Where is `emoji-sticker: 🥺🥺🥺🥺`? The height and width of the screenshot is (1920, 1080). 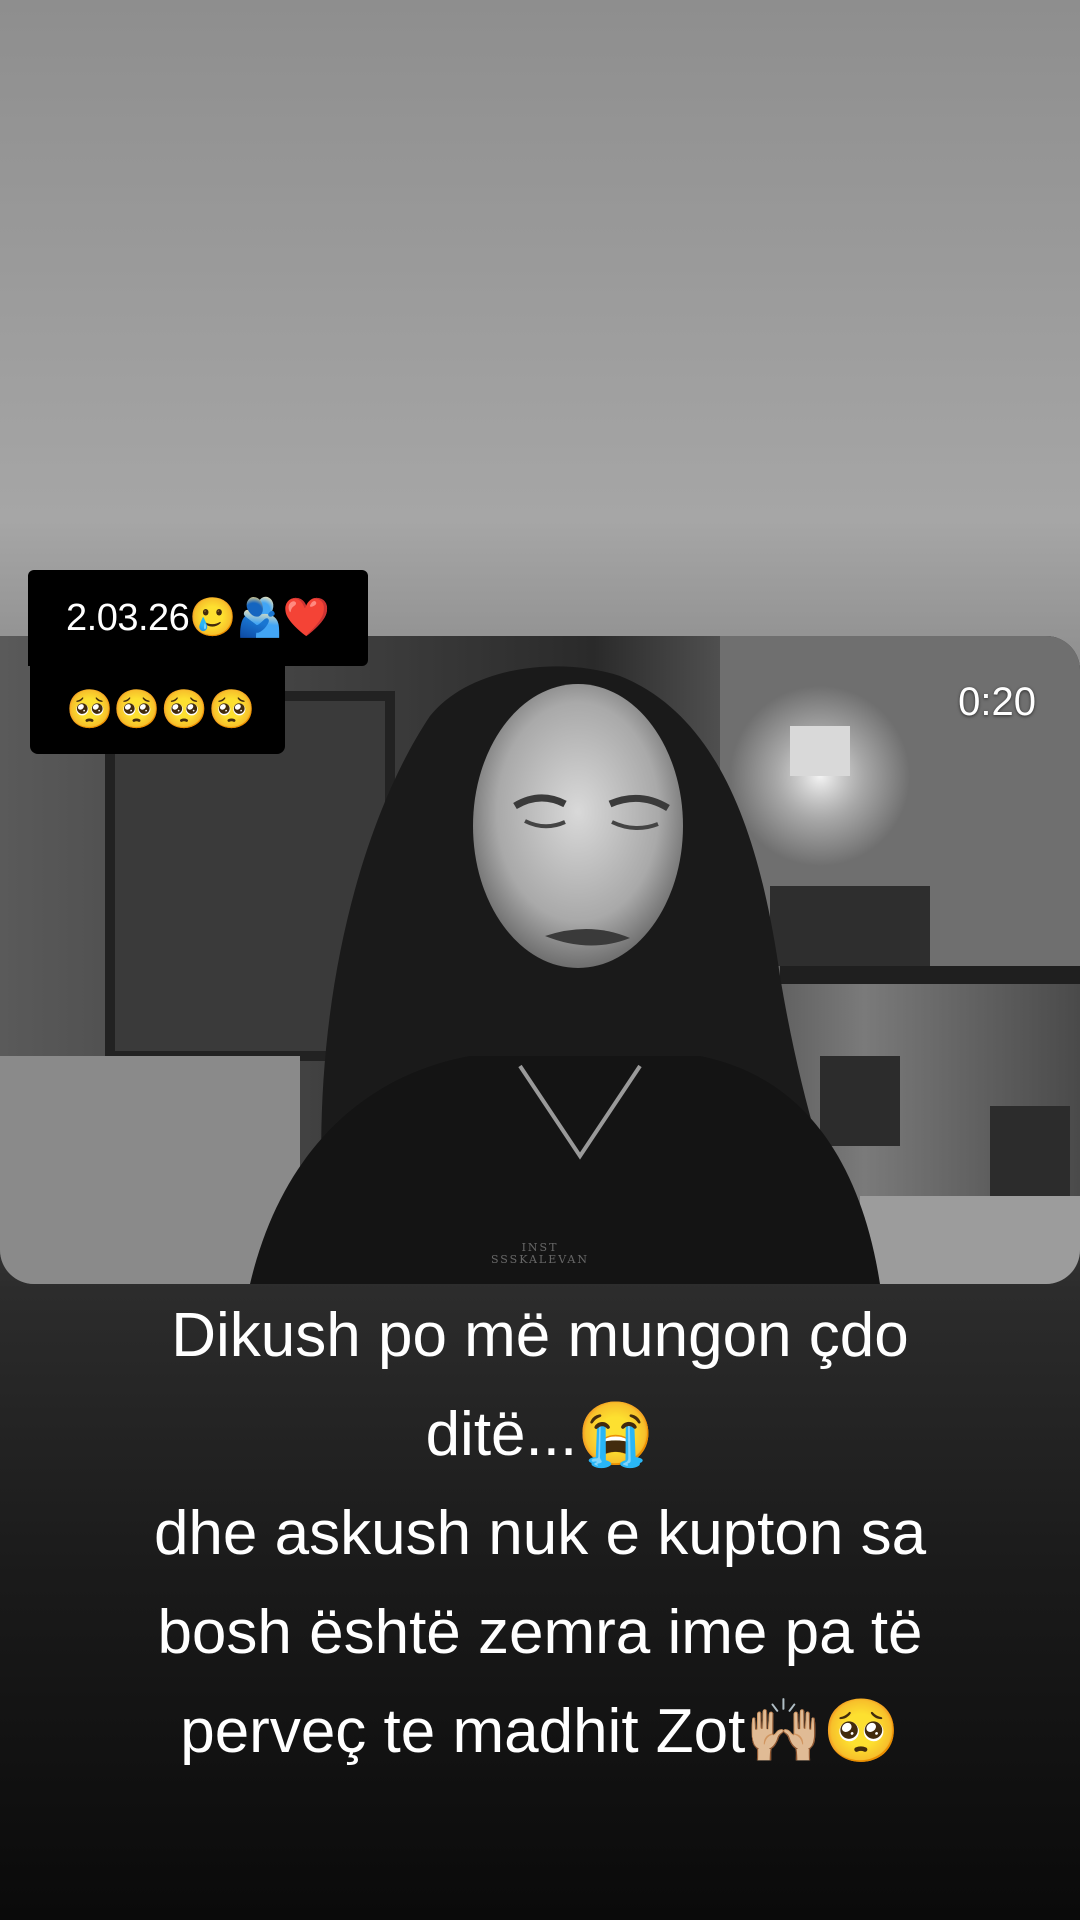 emoji-sticker: 🥺🥺🥺🥺 is located at coordinates (157, 710).